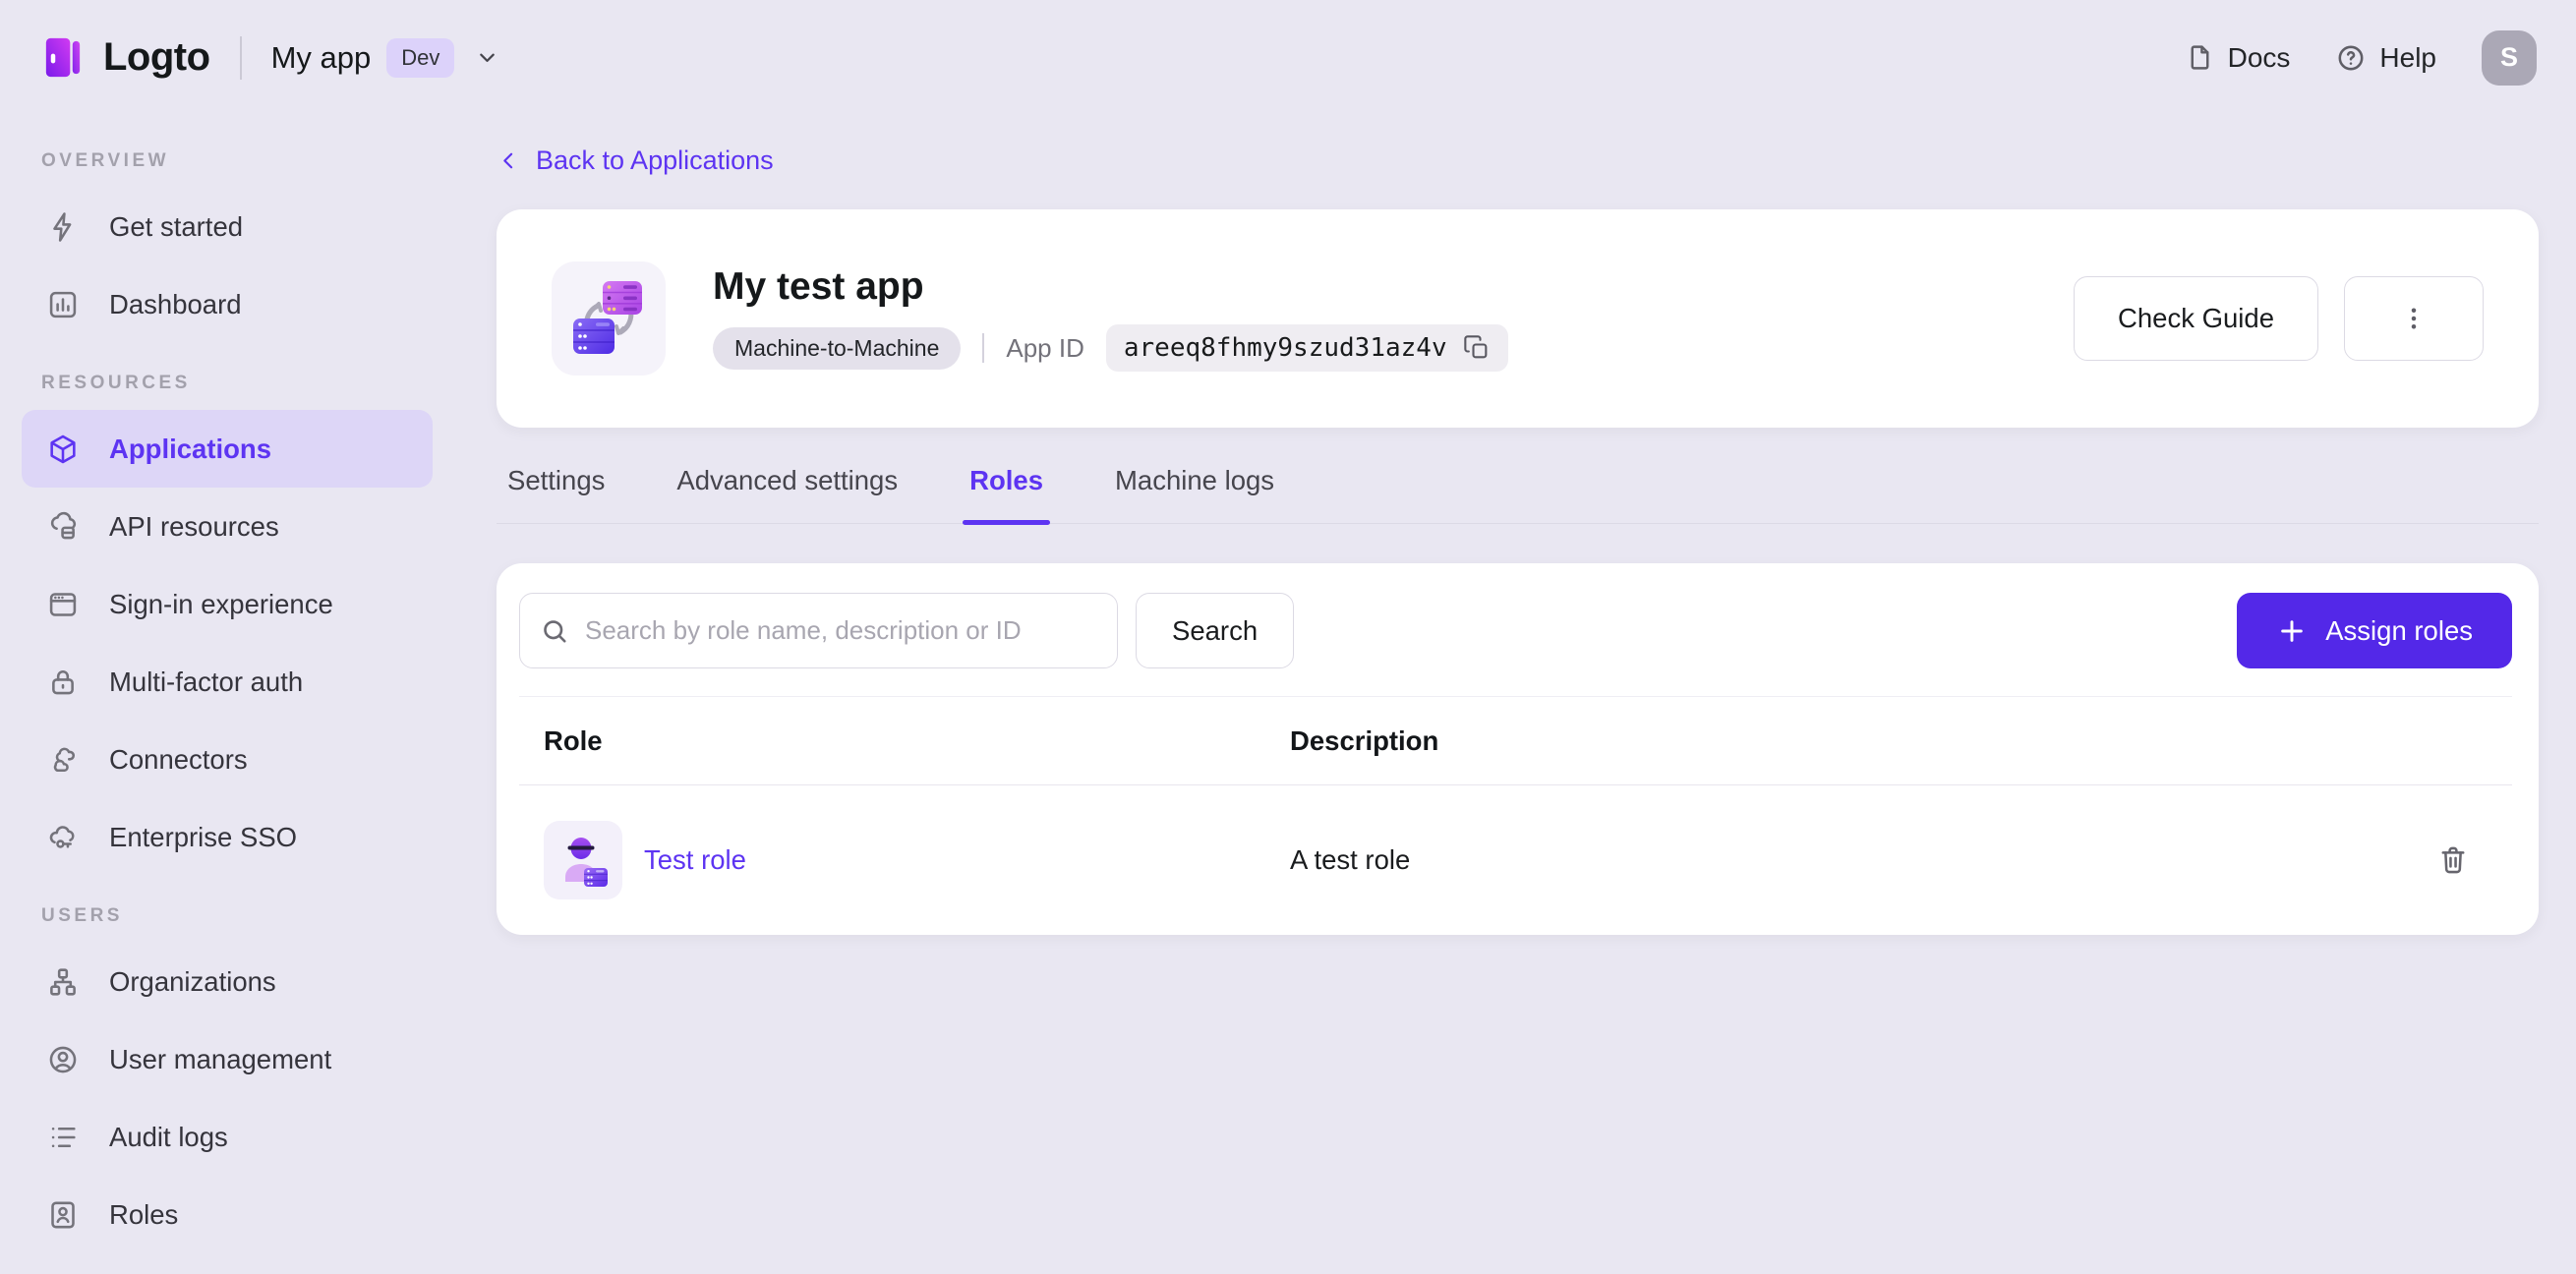  What do you see at coordinates (487, 57) in the screenshot?
I see `chevron-down-icon` at bounding box center [487, 57].